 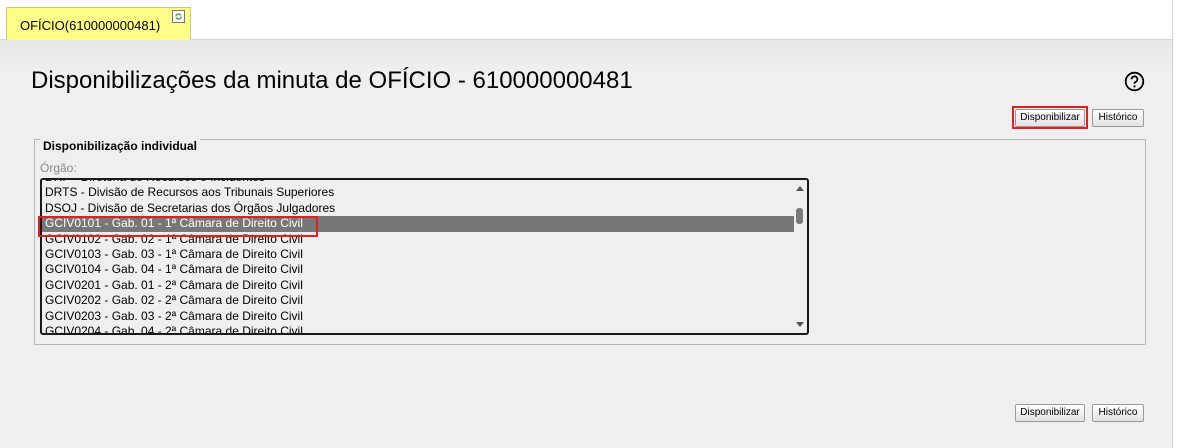 I want to click on historico-button-bottom: Histórico, so click(x=1118, y=413).